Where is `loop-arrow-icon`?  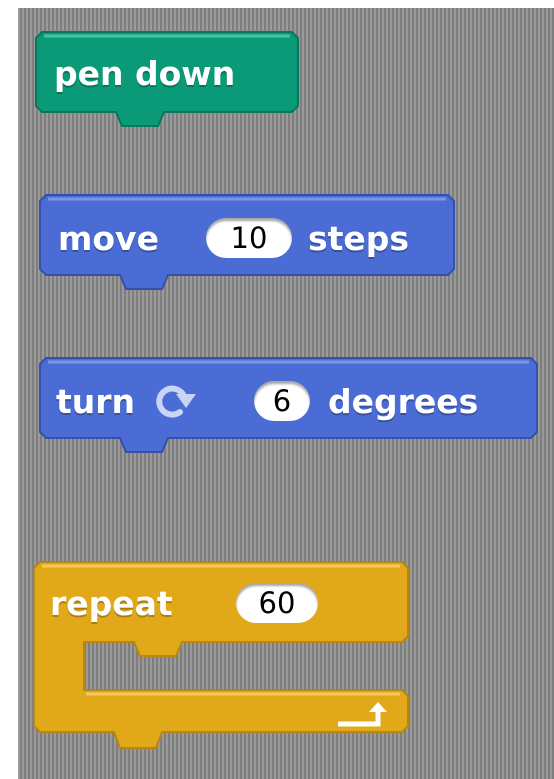
loop-arrow-icon is located at coordinates (362, 714).